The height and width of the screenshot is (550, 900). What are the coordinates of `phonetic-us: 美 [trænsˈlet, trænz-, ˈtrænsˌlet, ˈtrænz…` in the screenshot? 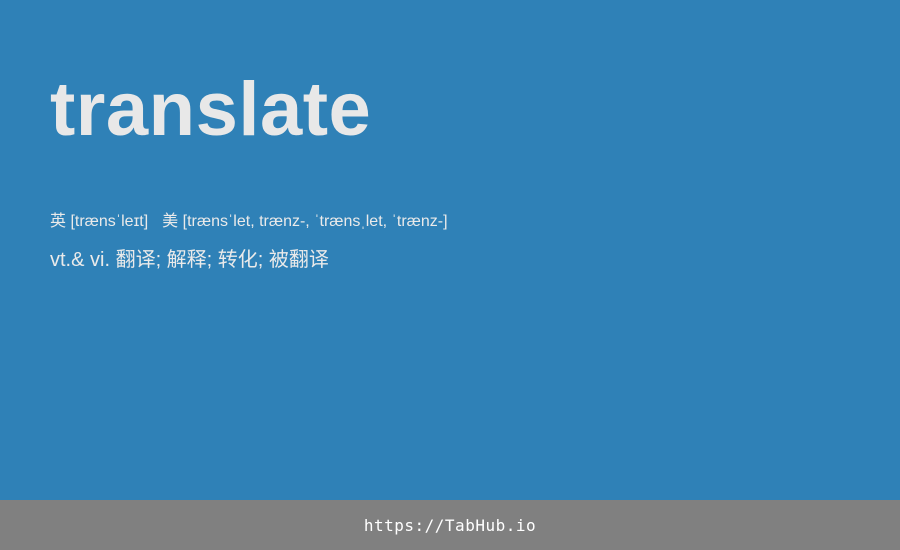 It's located at (305, 221).